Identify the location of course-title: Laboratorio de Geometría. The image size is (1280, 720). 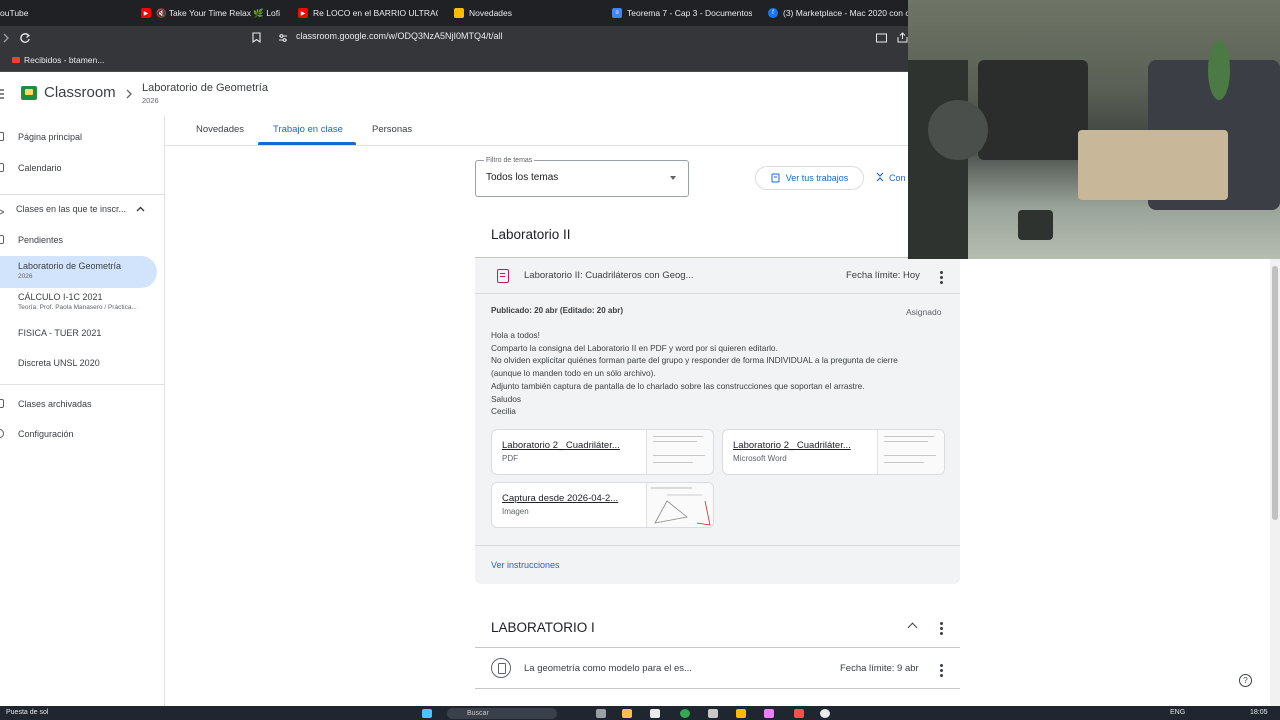
(205, 88).